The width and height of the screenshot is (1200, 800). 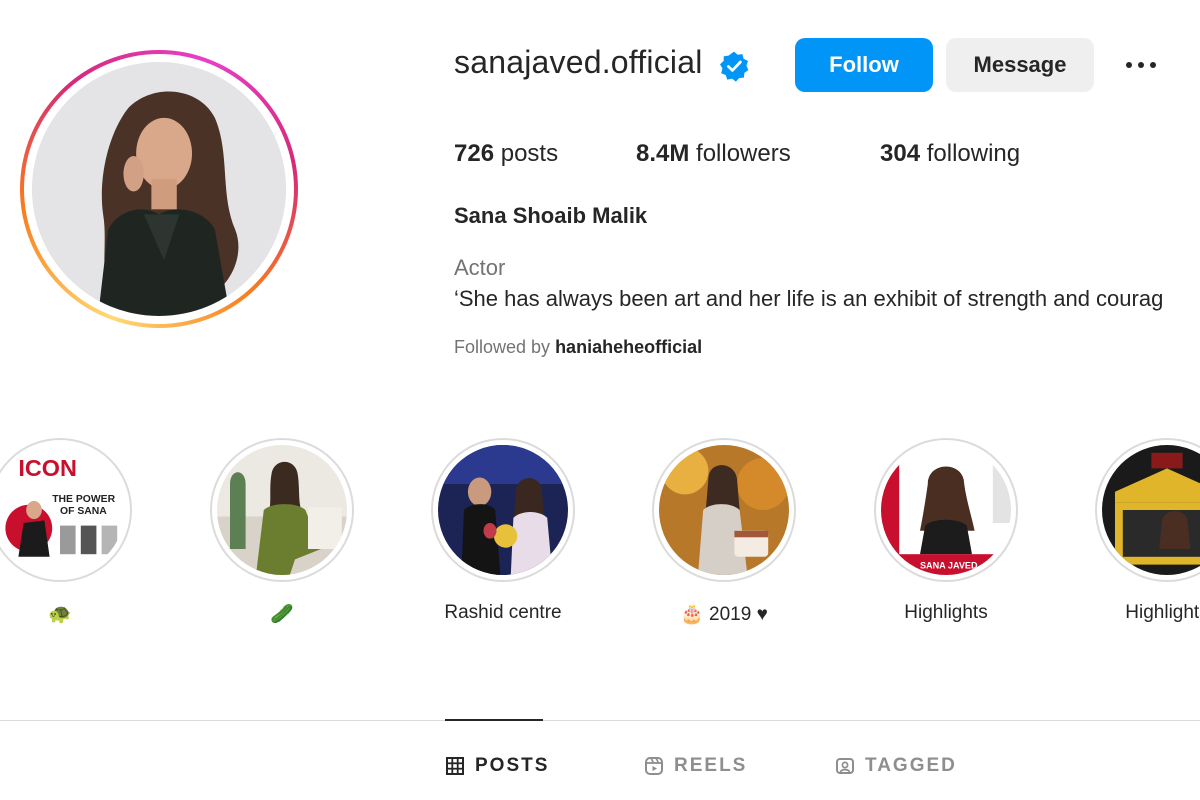 What do you see at coordinates (494, 720) in the screenshot?
I see `active-tab-indicator` at bounding box center [494, 720].